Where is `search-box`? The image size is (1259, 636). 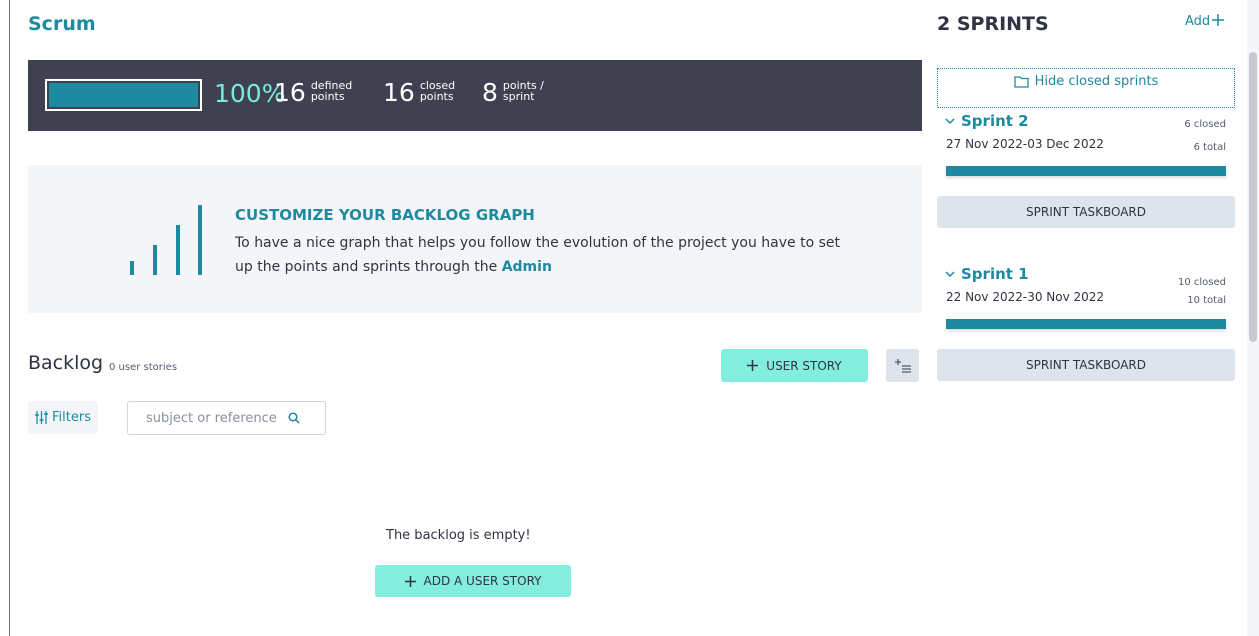
search-box is located at coordinates (226, 418).